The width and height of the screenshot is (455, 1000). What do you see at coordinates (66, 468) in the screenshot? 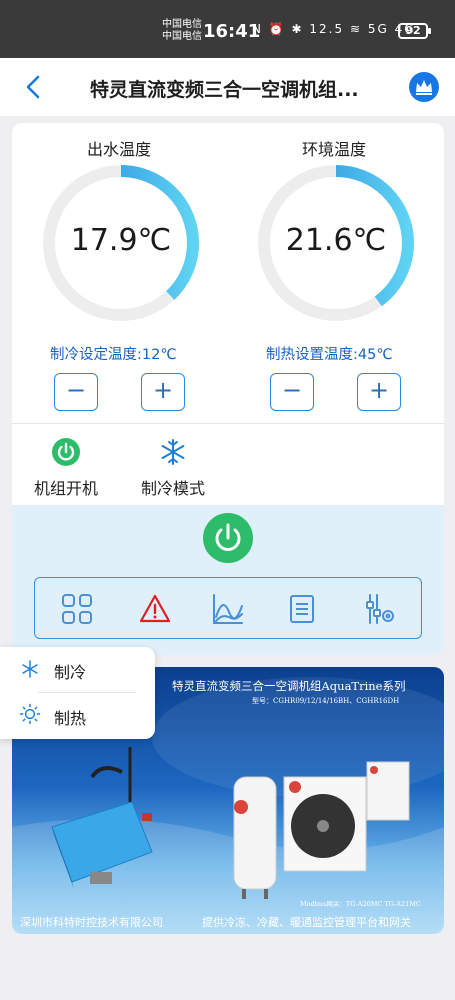
I see `unit-power-status: 机组开机` at bounding box center [66, 468].